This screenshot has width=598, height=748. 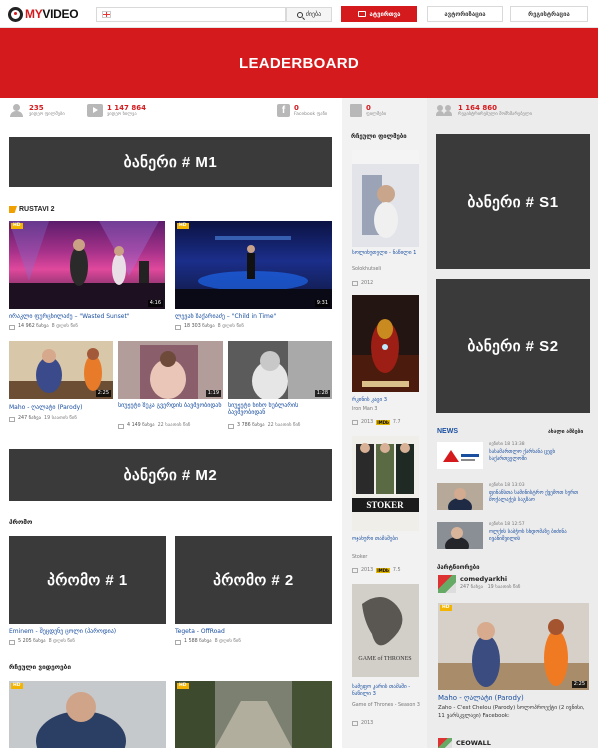 I want to click on stage-image, so click(x=253, y=272).